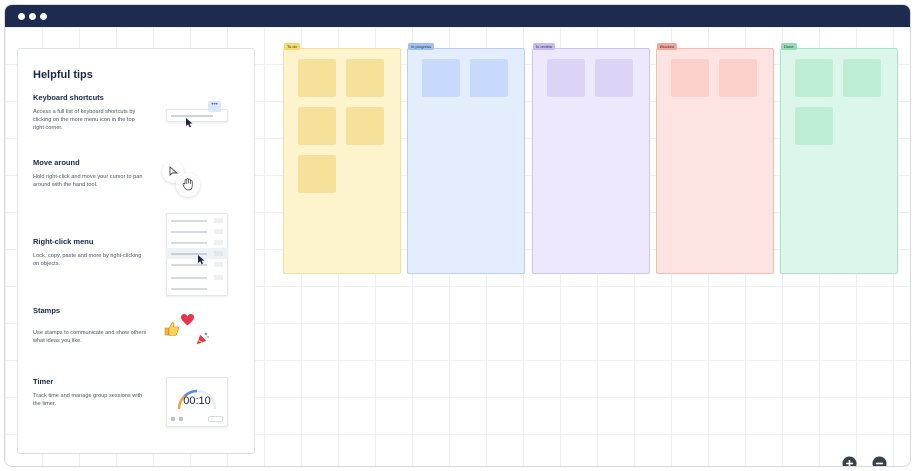 This screenshot has width=916, height=471. What do you see at coordinates (667, 46) in the screenshot?
I see `column-label: Blocked` at bounding box center [667, 46].